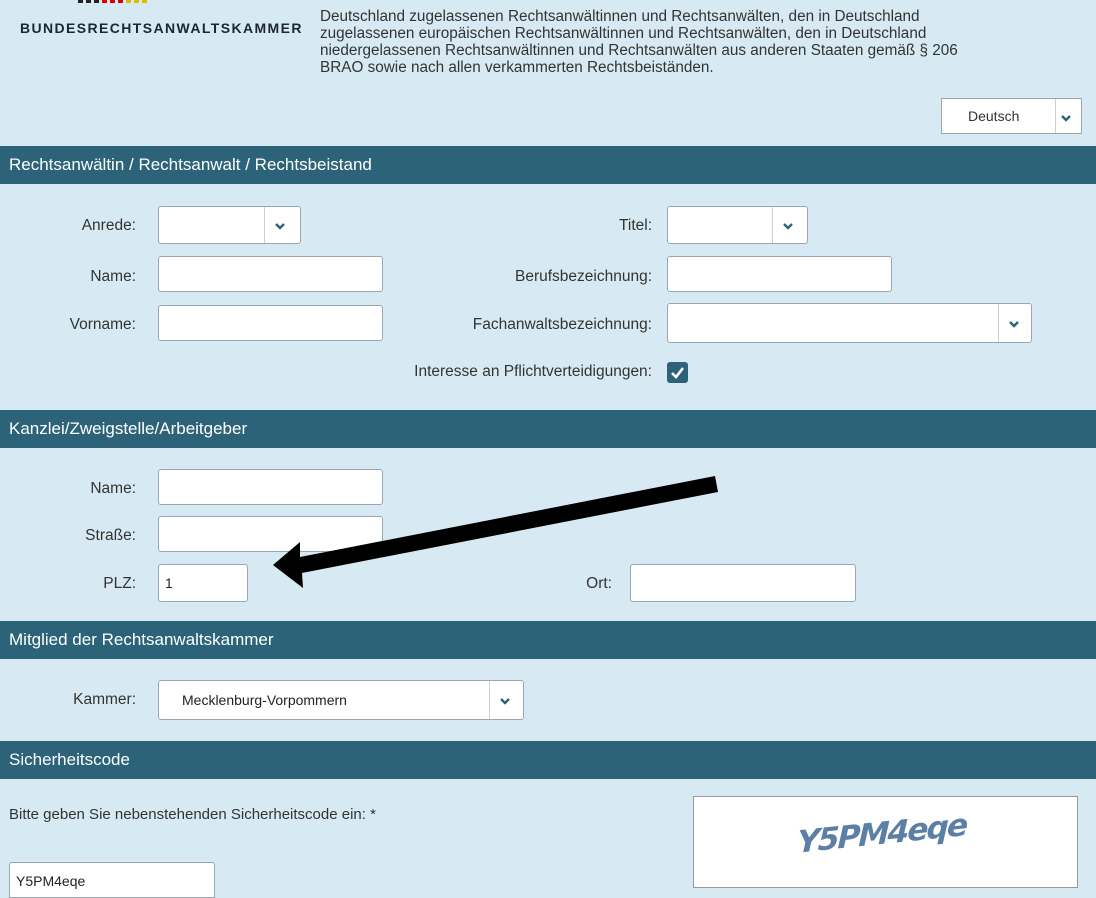 The height and width of the screenshot is (898, 1096). What do you see at coordinates (562, 324) in the screenshot?
I see `fachanwalt-label: Fachanwaltsbezeichnung:` at bounding box center [562, 324].